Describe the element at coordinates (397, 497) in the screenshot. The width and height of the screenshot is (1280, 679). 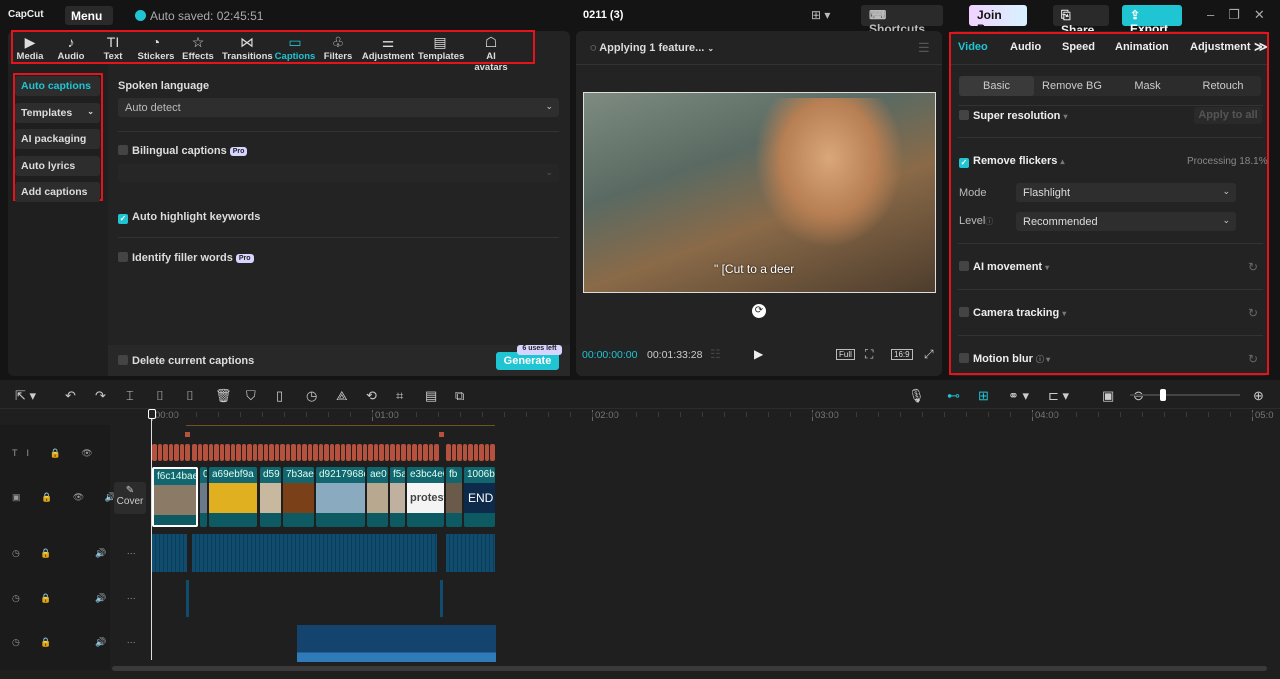
I see `video-clip: f5a` at that location.